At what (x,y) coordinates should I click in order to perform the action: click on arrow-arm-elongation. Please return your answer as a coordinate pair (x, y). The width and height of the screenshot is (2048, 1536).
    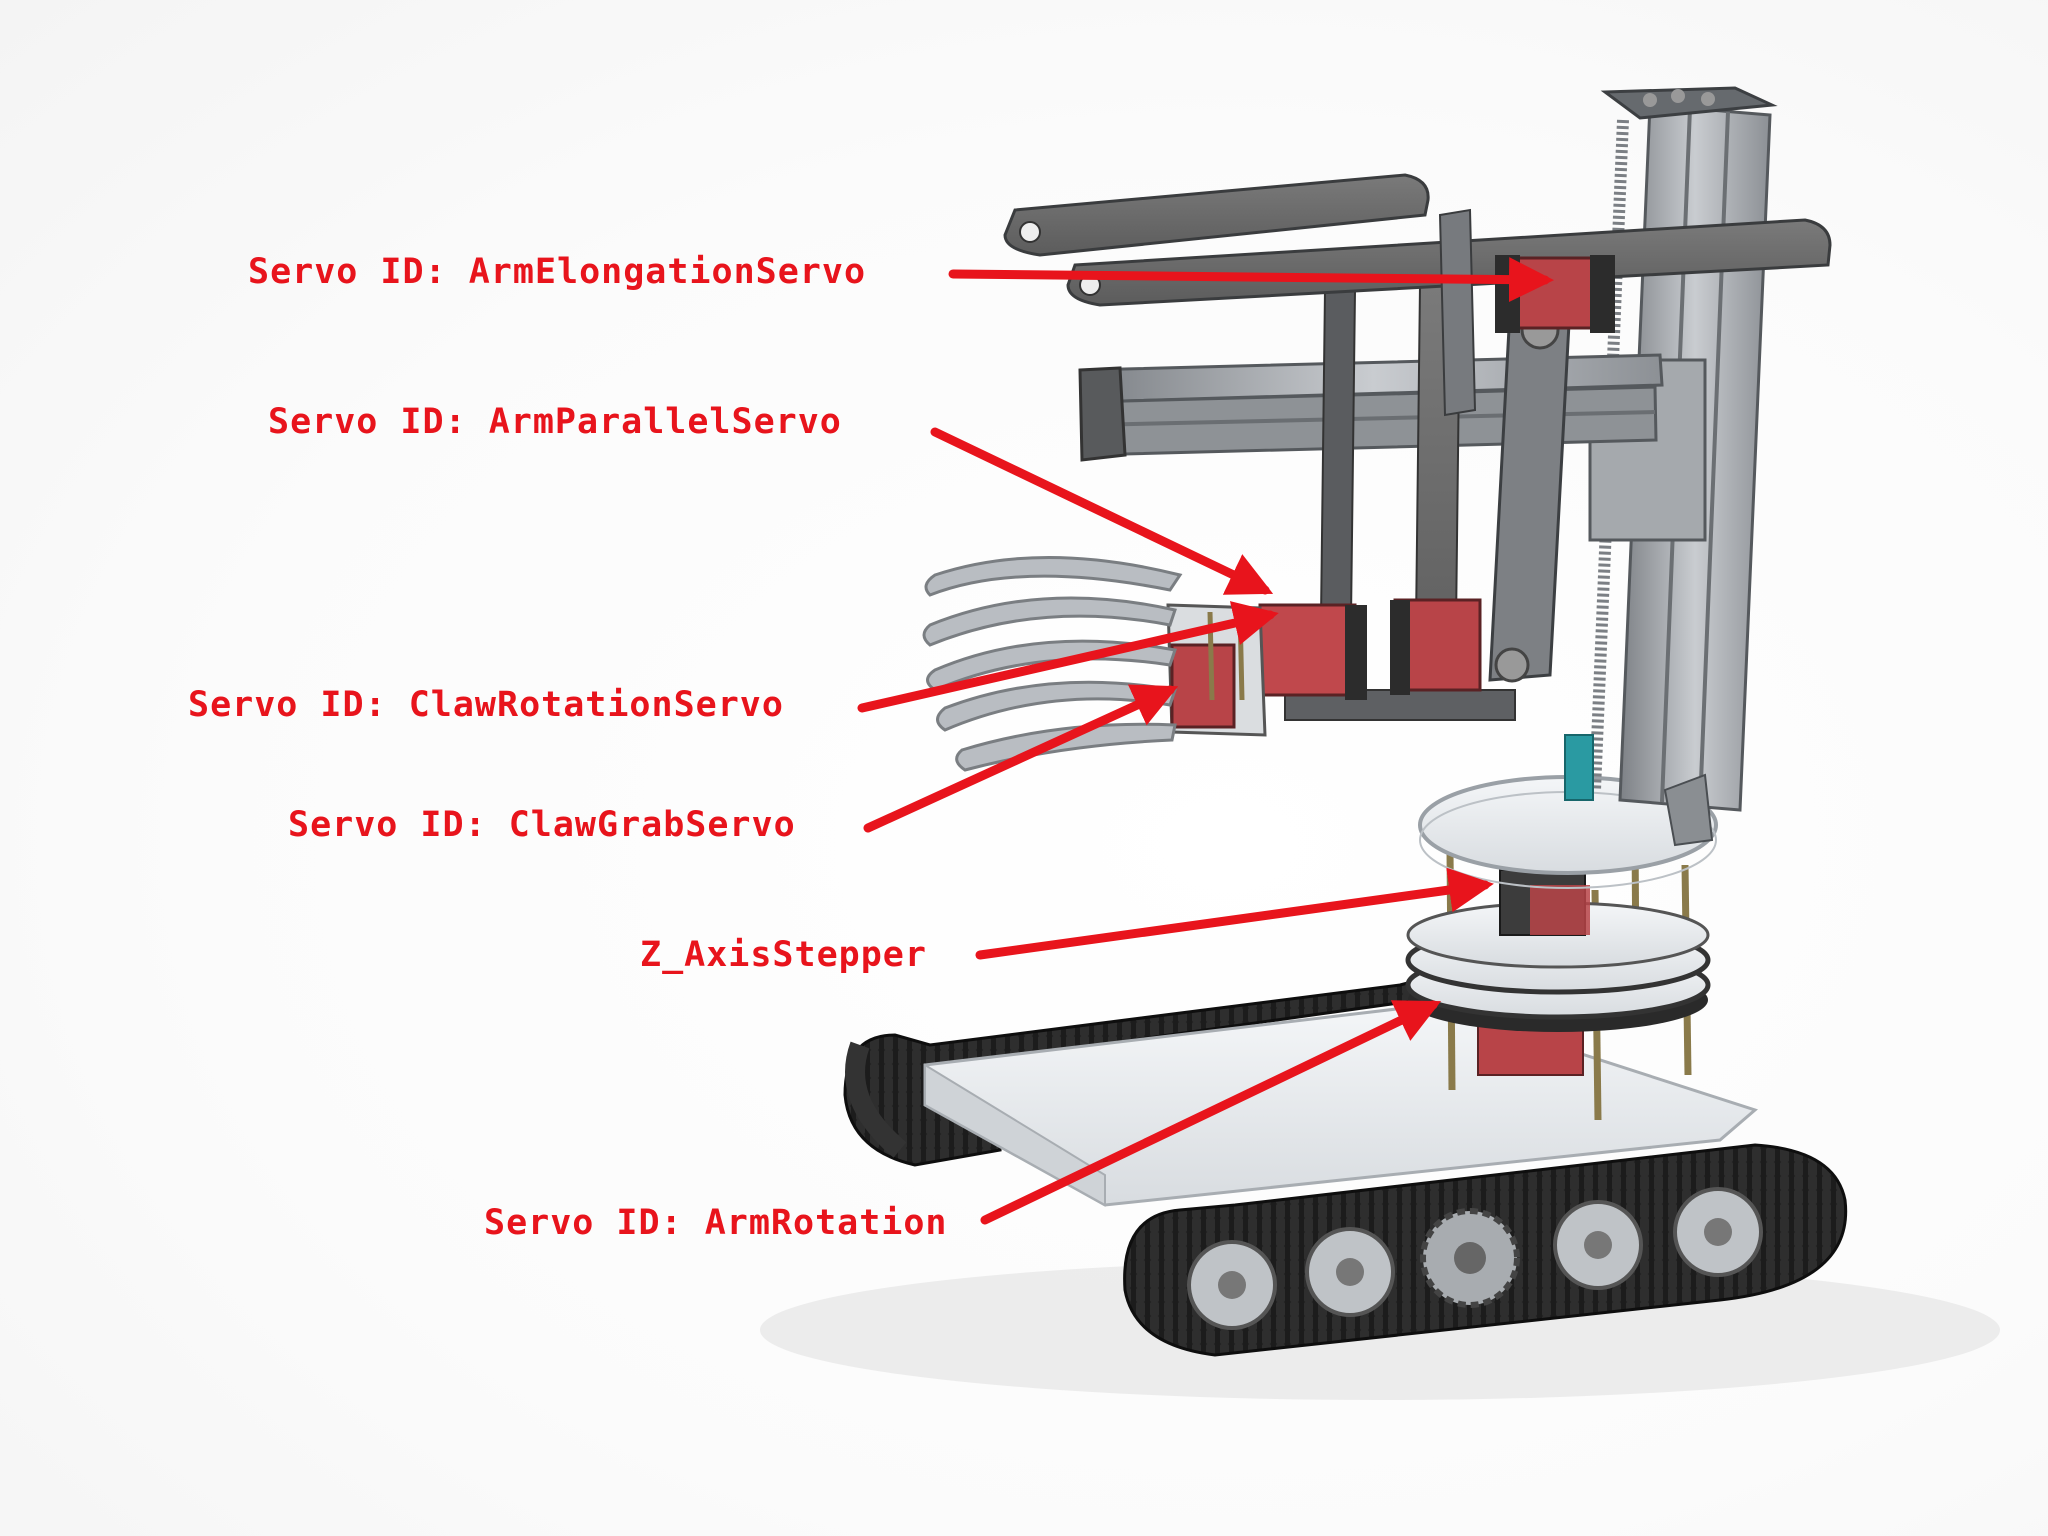
    Looking at the image, I should click on (1251, 280).